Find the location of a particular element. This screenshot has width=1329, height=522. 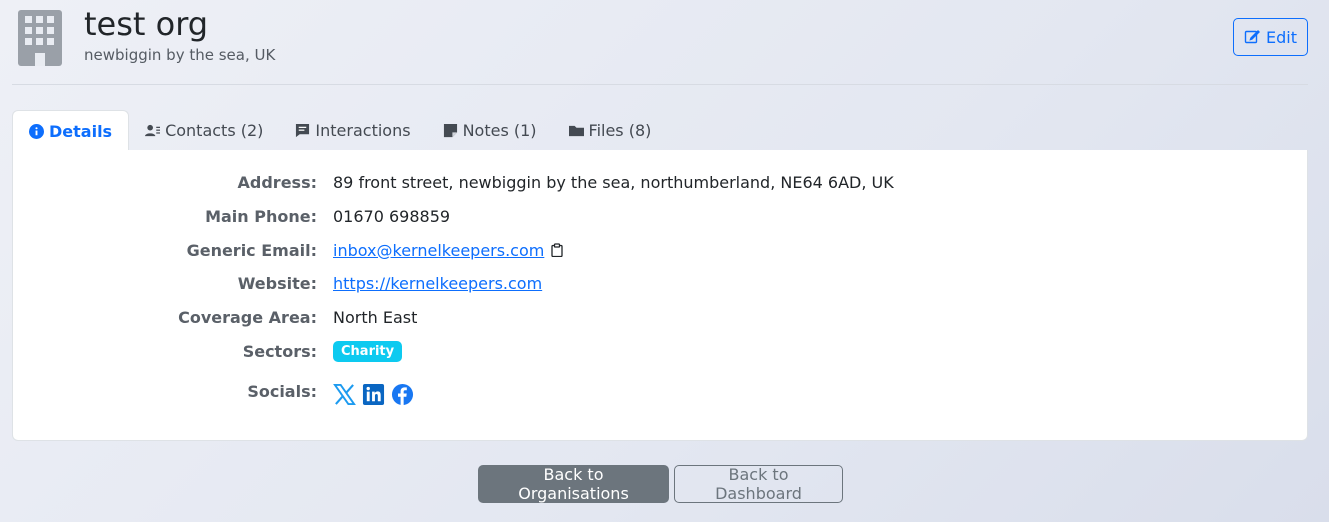

tab-files: Files (8) is located at coordinates (610, 130).